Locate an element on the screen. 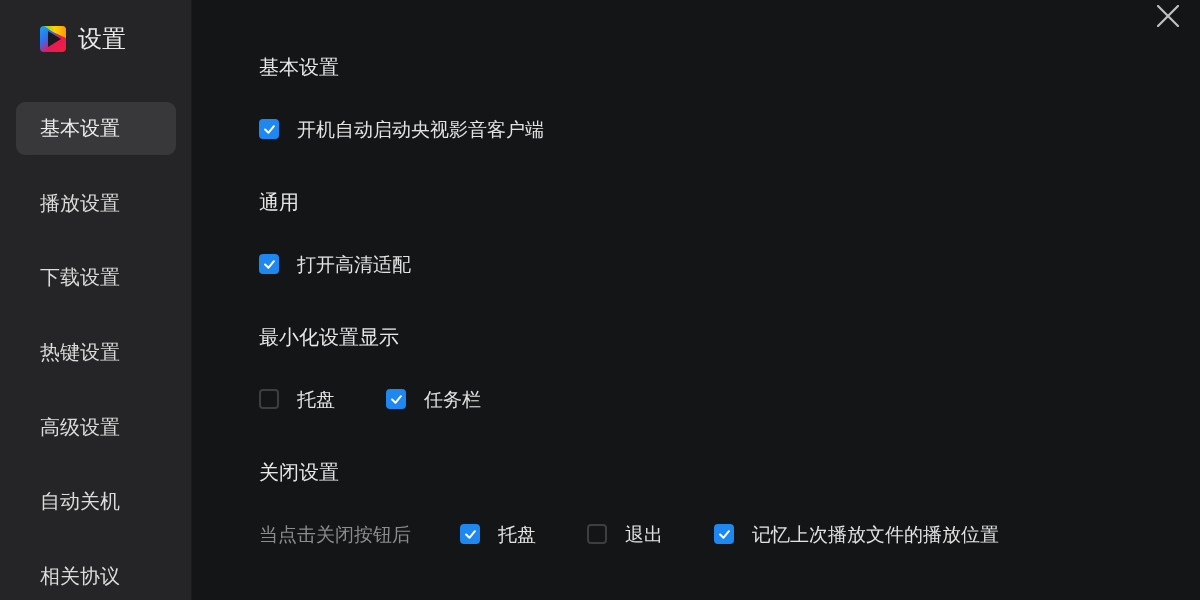  section-heading: 关闭设置 is located at coordinates (299, 472).